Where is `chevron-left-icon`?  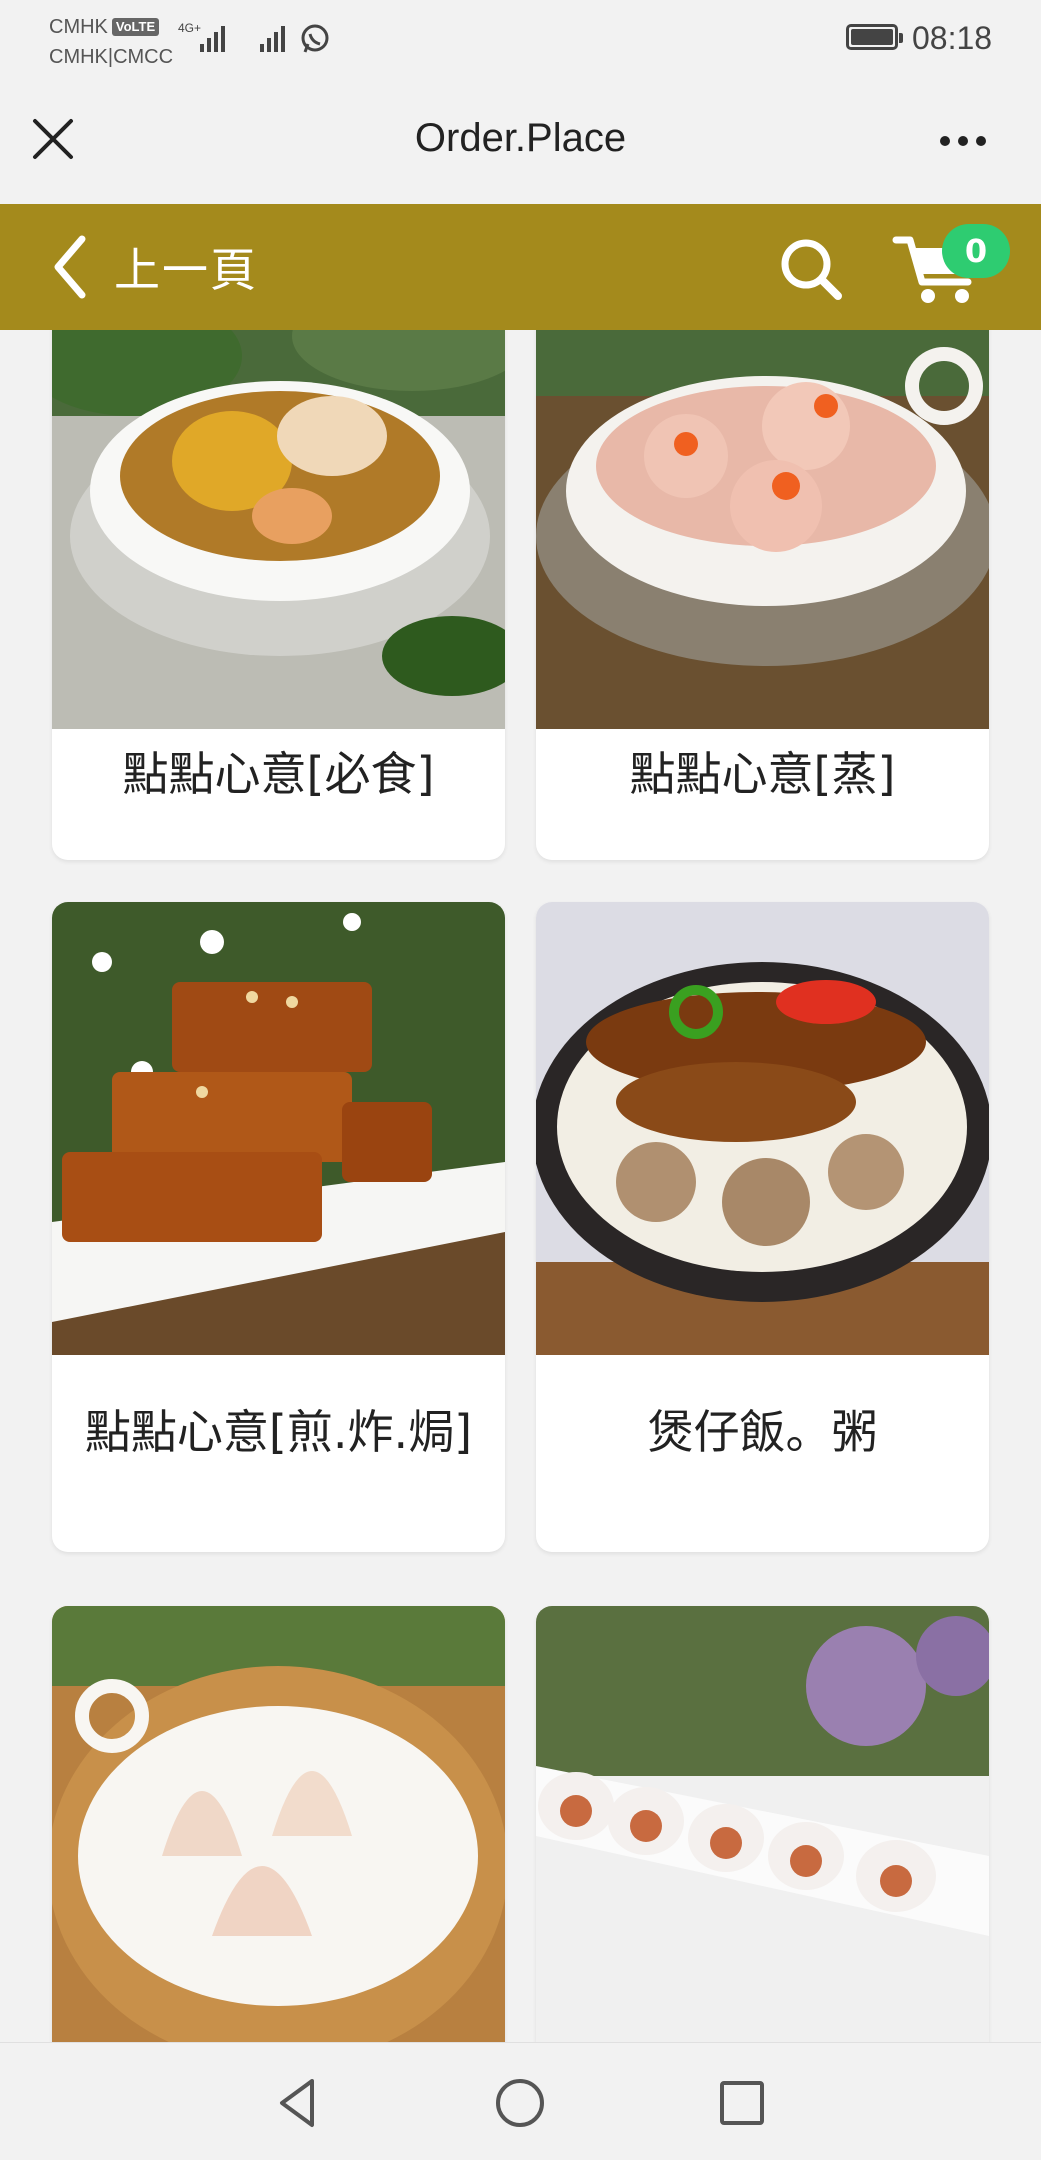
chevron-left-icon is located at coordinates (70, 267).